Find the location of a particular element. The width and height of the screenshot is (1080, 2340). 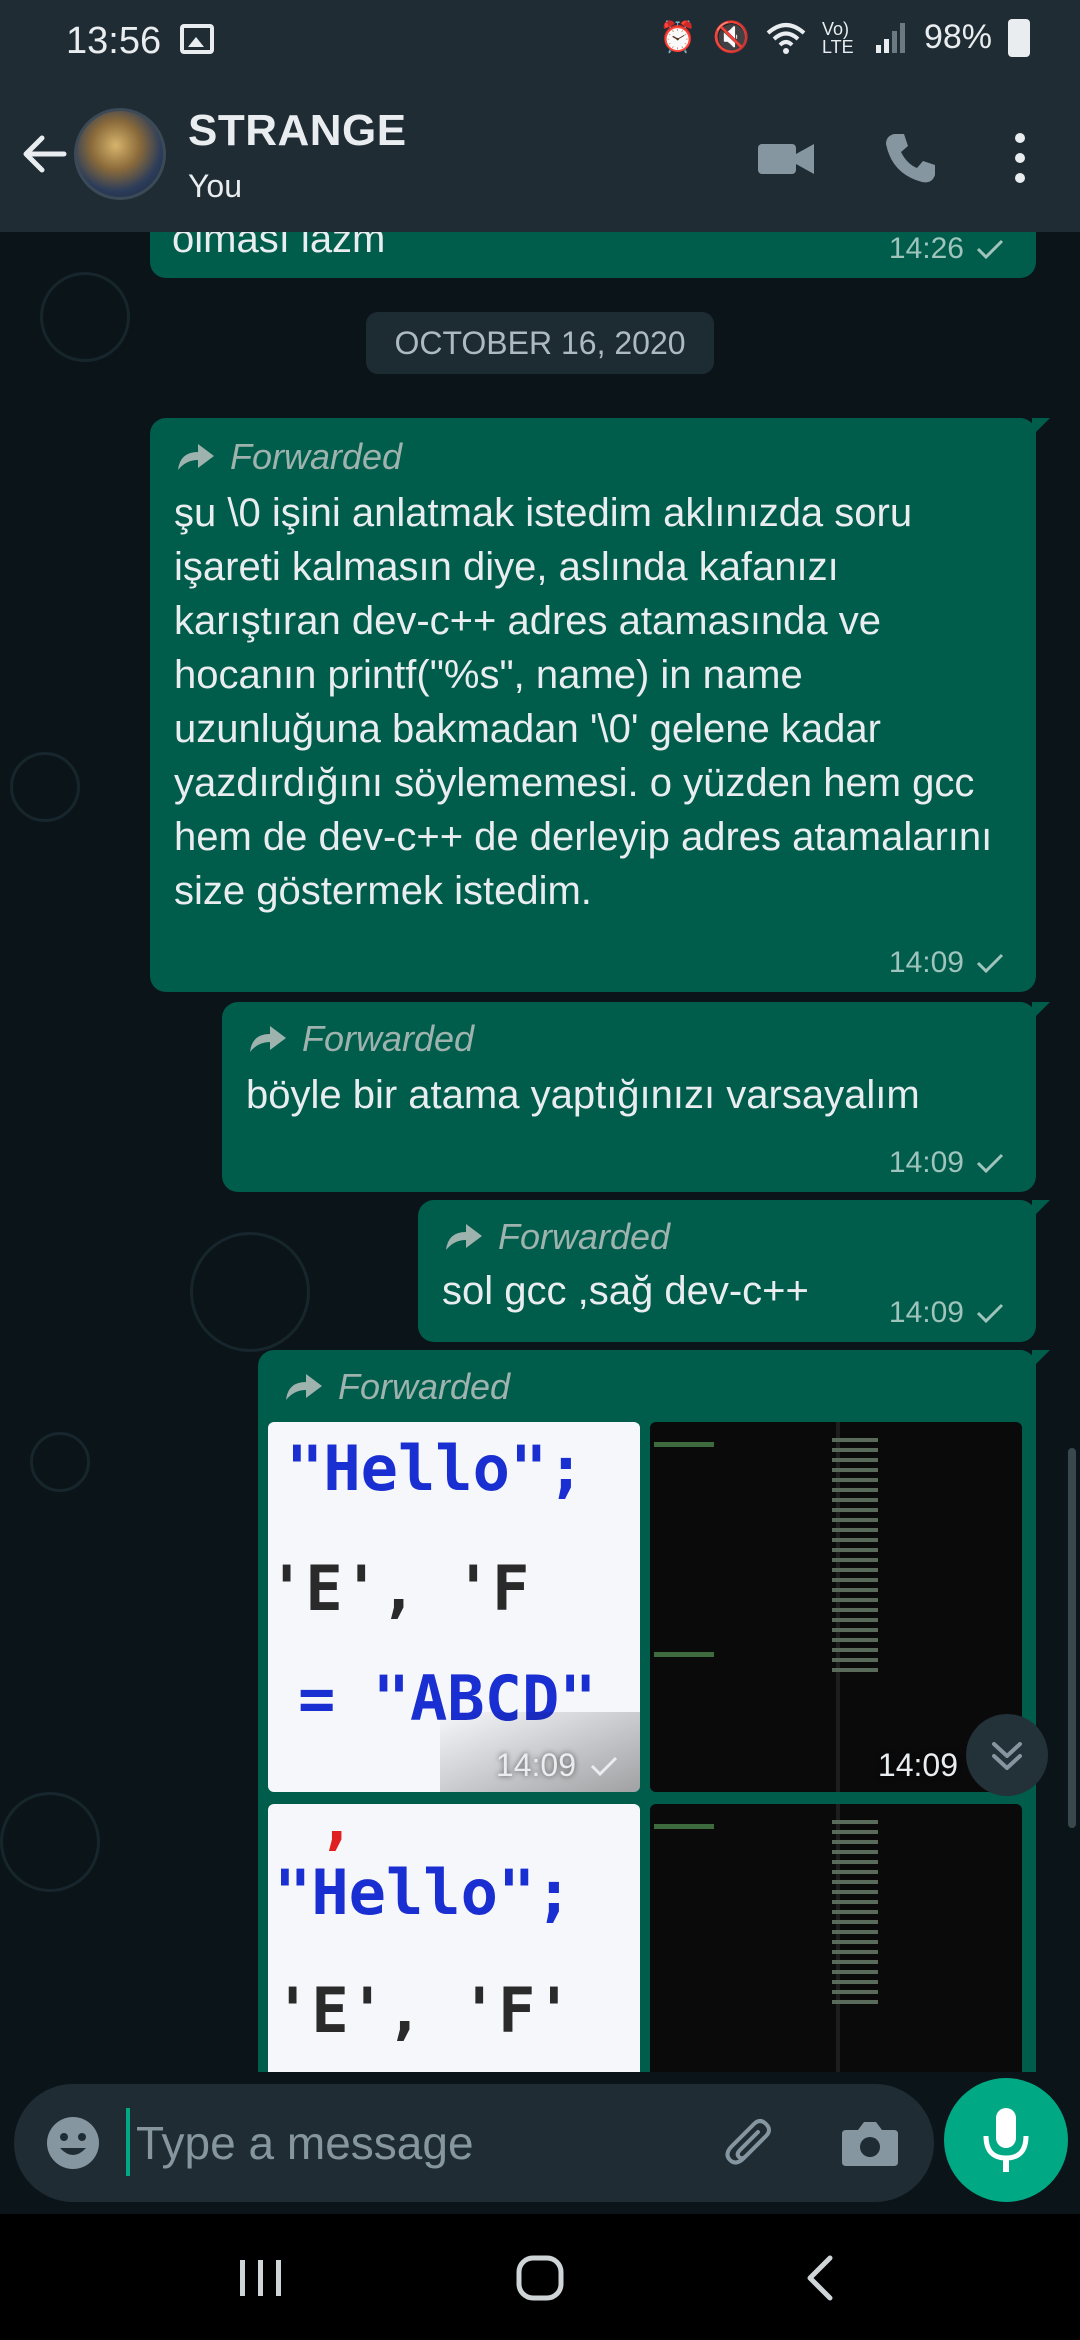

chat-header: STRANGE You is located at coordinates (540, 158).